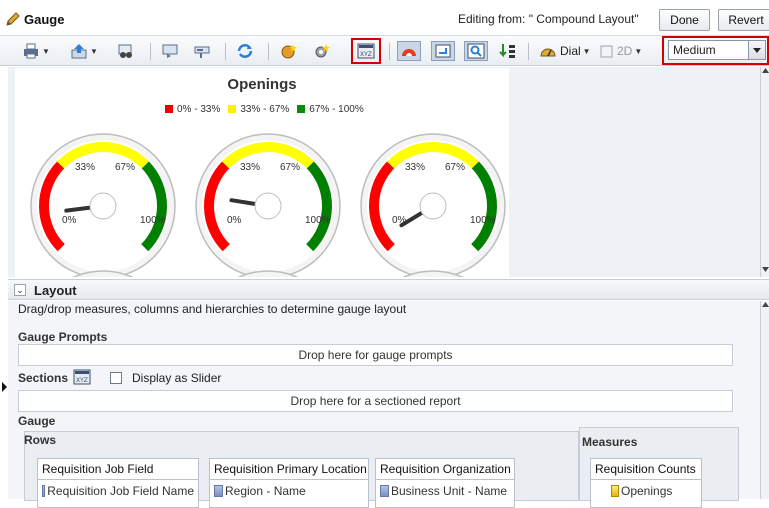 This screenshot has height=508, width=769. I want to click on format-icon, so click(202, 52).